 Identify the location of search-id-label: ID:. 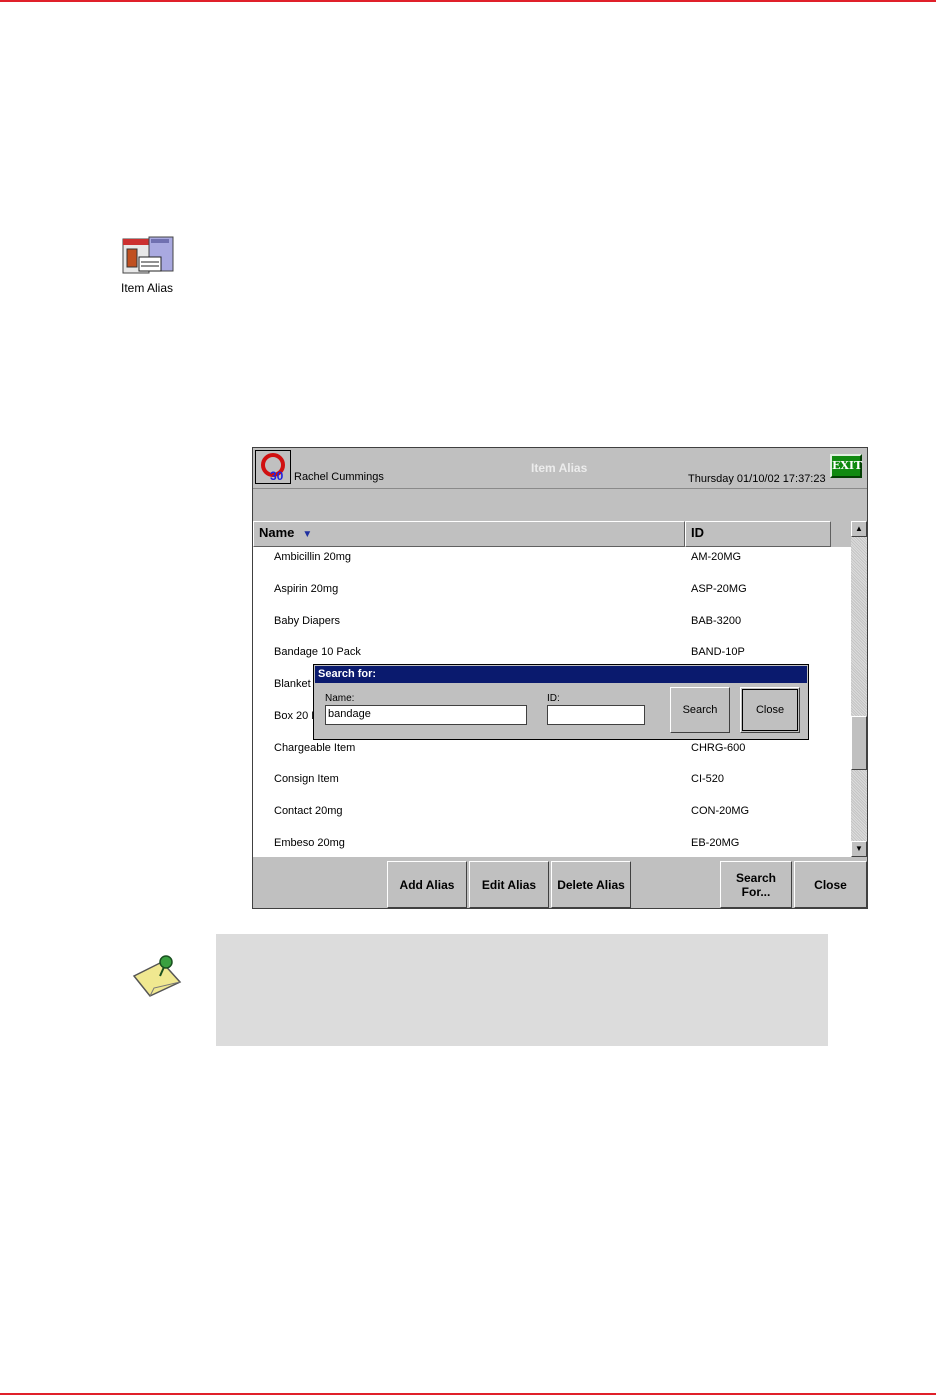
(553, 698).